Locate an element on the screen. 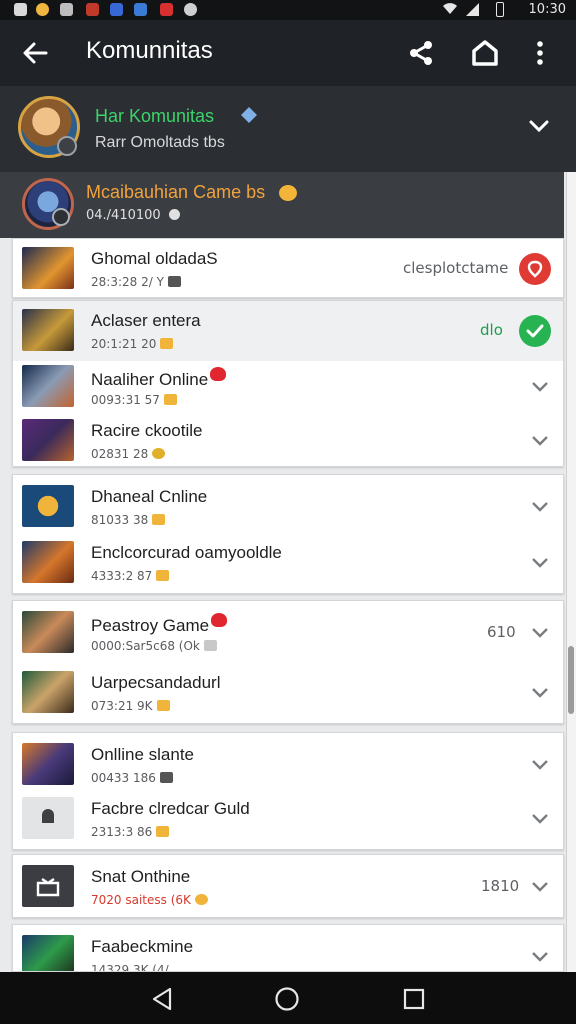 This screenshot has width=576, height=1024. chat-mini-icon is located at coordinates (166, 777).